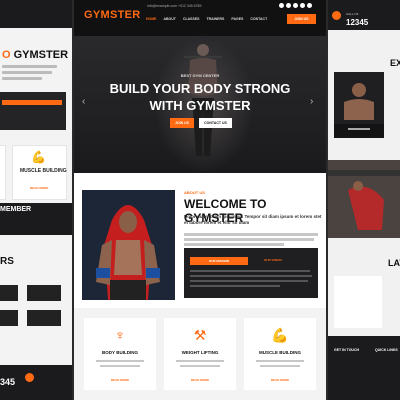 This screenshot has height=400, width=400. What do you see at coordinates (358, 302) in the screenshot?
I see `blog-post-card` at bounding box center [358, 302].